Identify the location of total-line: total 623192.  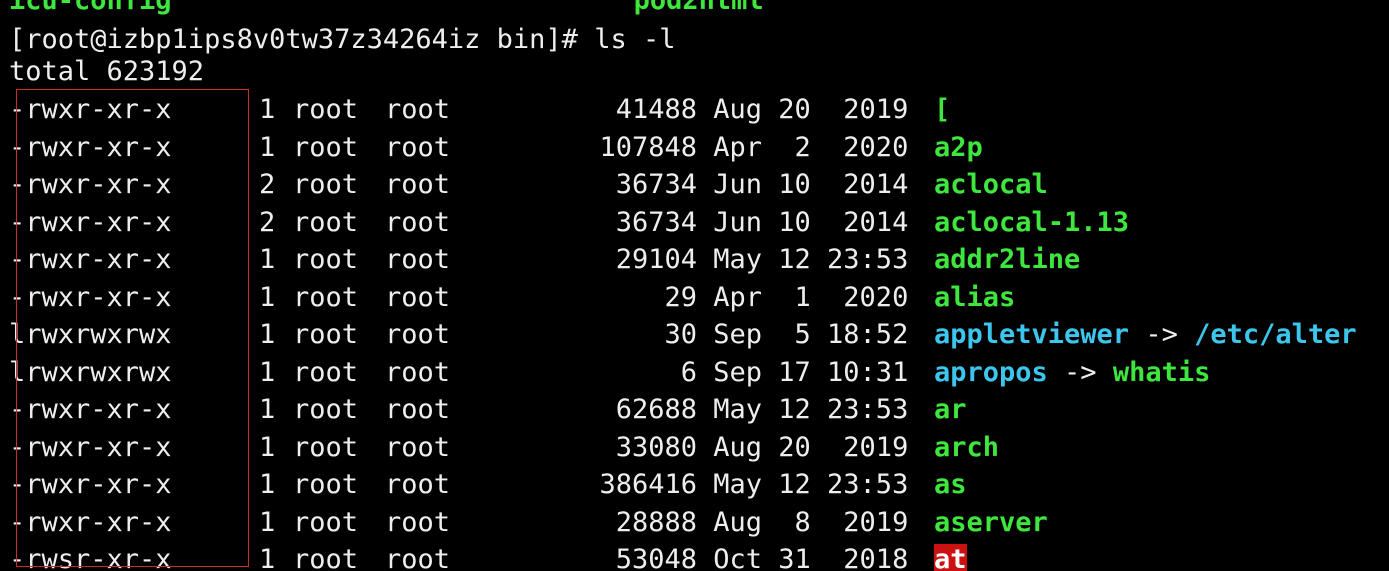
(107, 71).